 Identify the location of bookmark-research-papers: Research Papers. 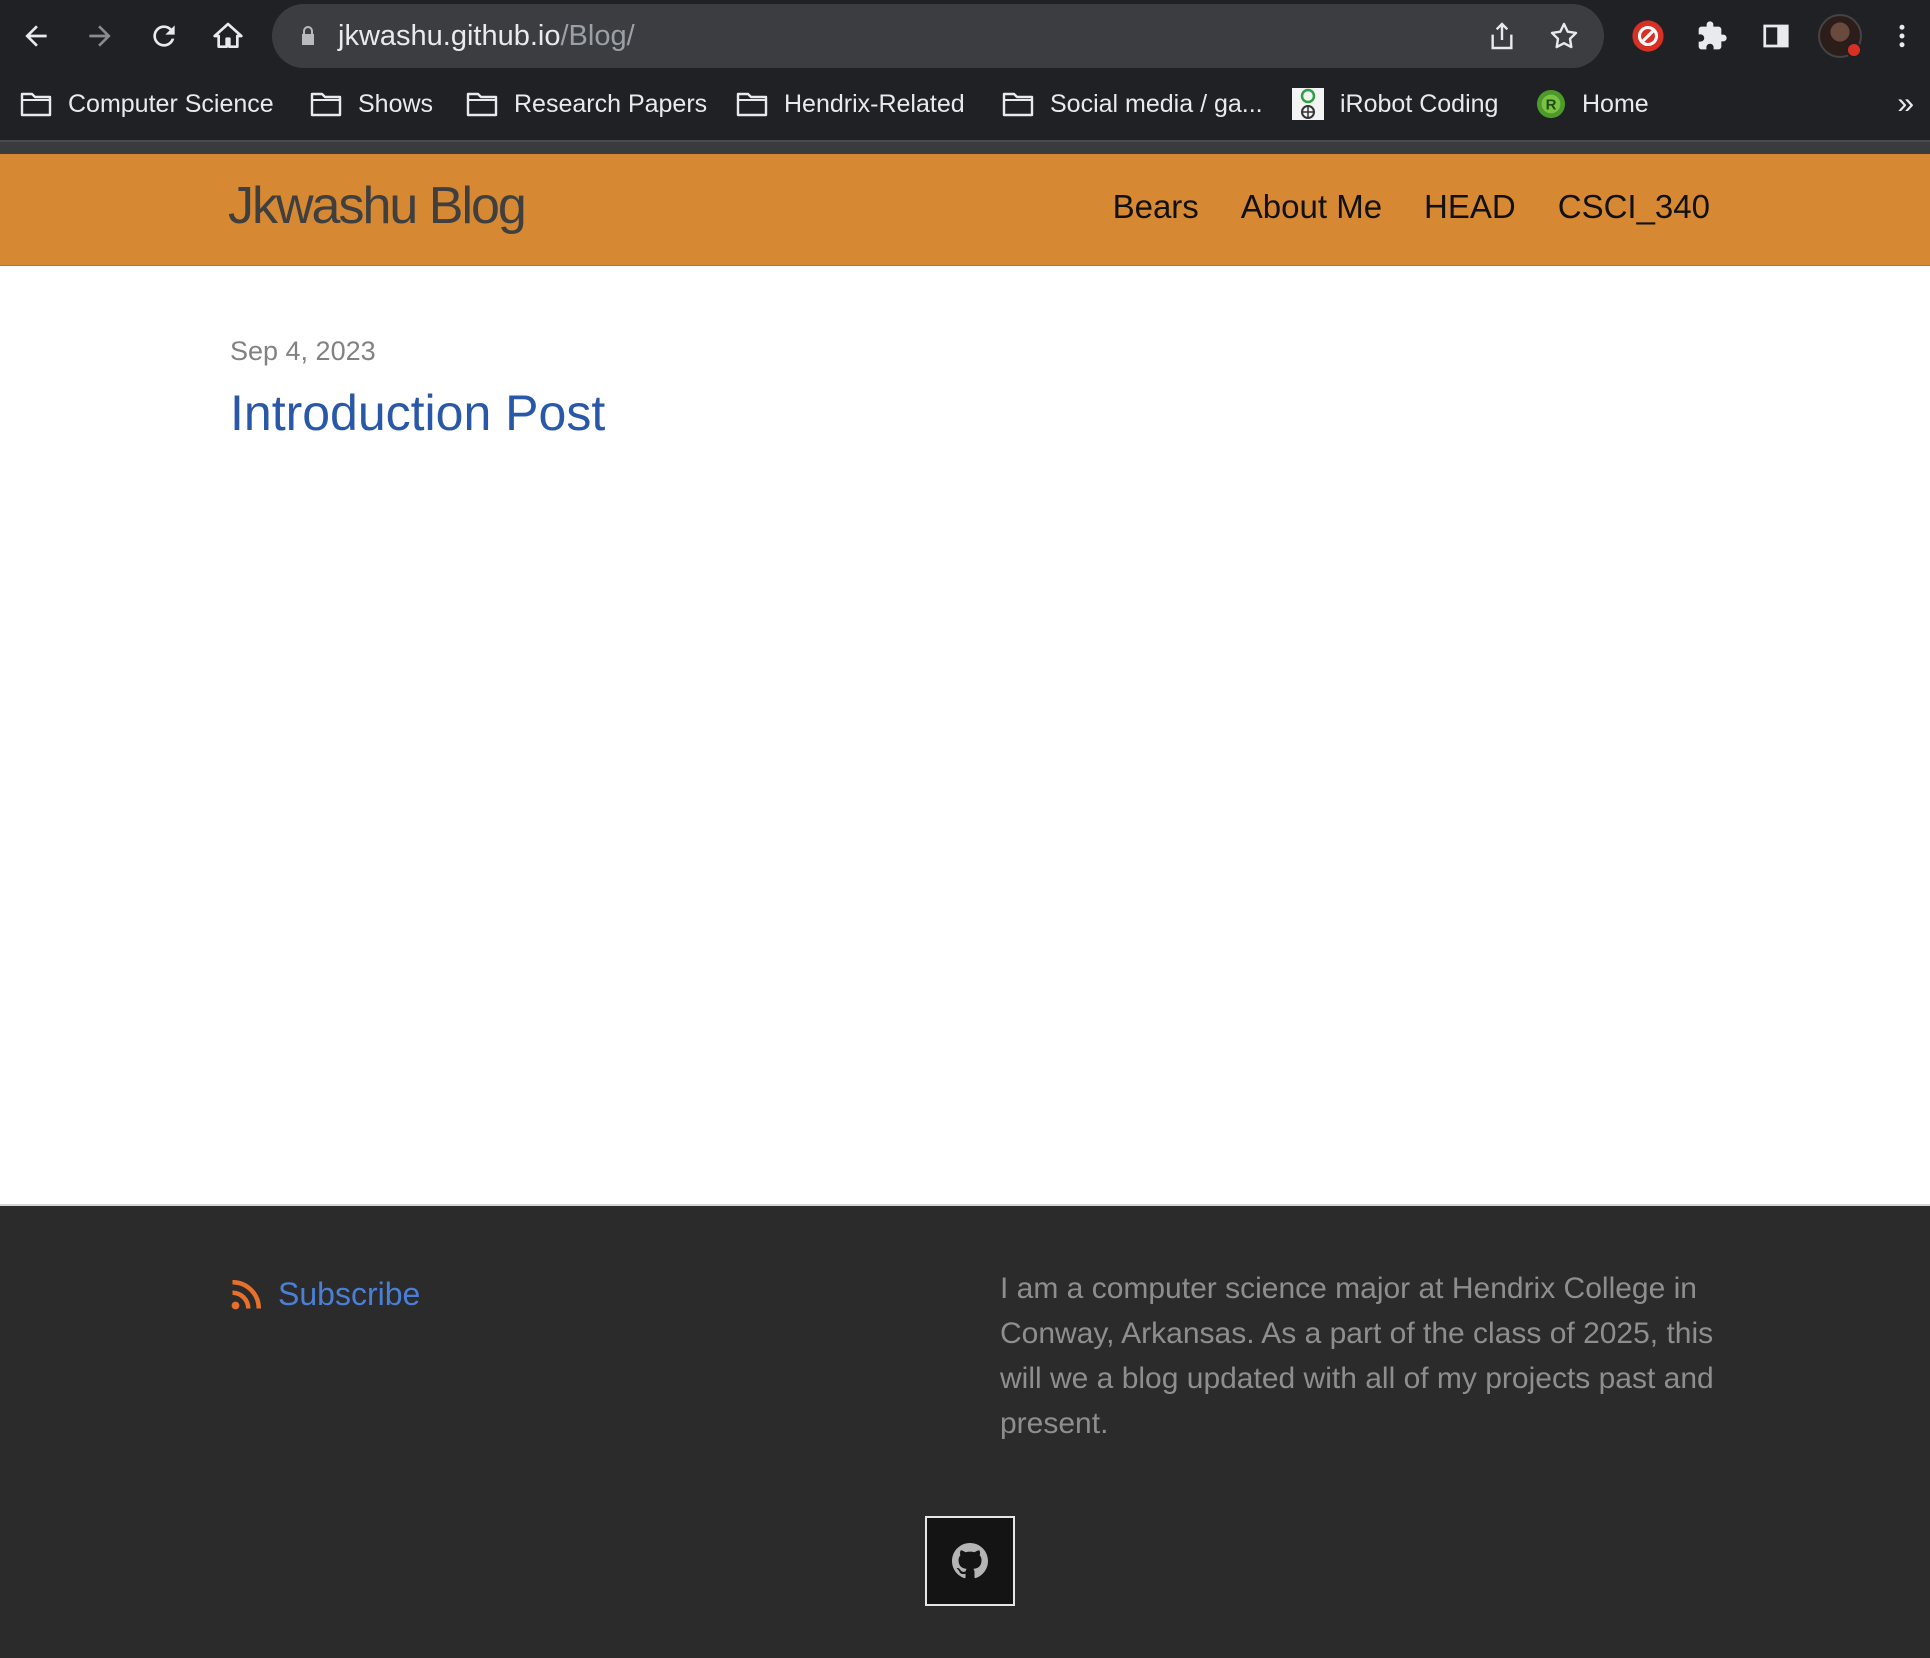
(586, 104).